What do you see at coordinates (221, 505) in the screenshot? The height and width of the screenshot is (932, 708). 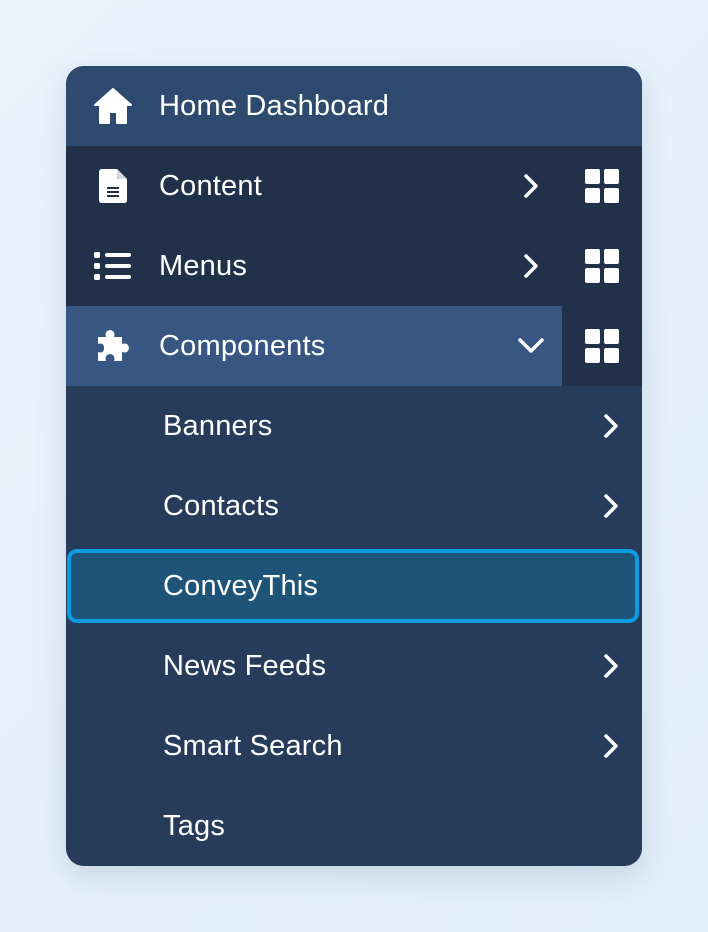 I see `submenu-item-label: Contacts` at bounding box center [221, 505].